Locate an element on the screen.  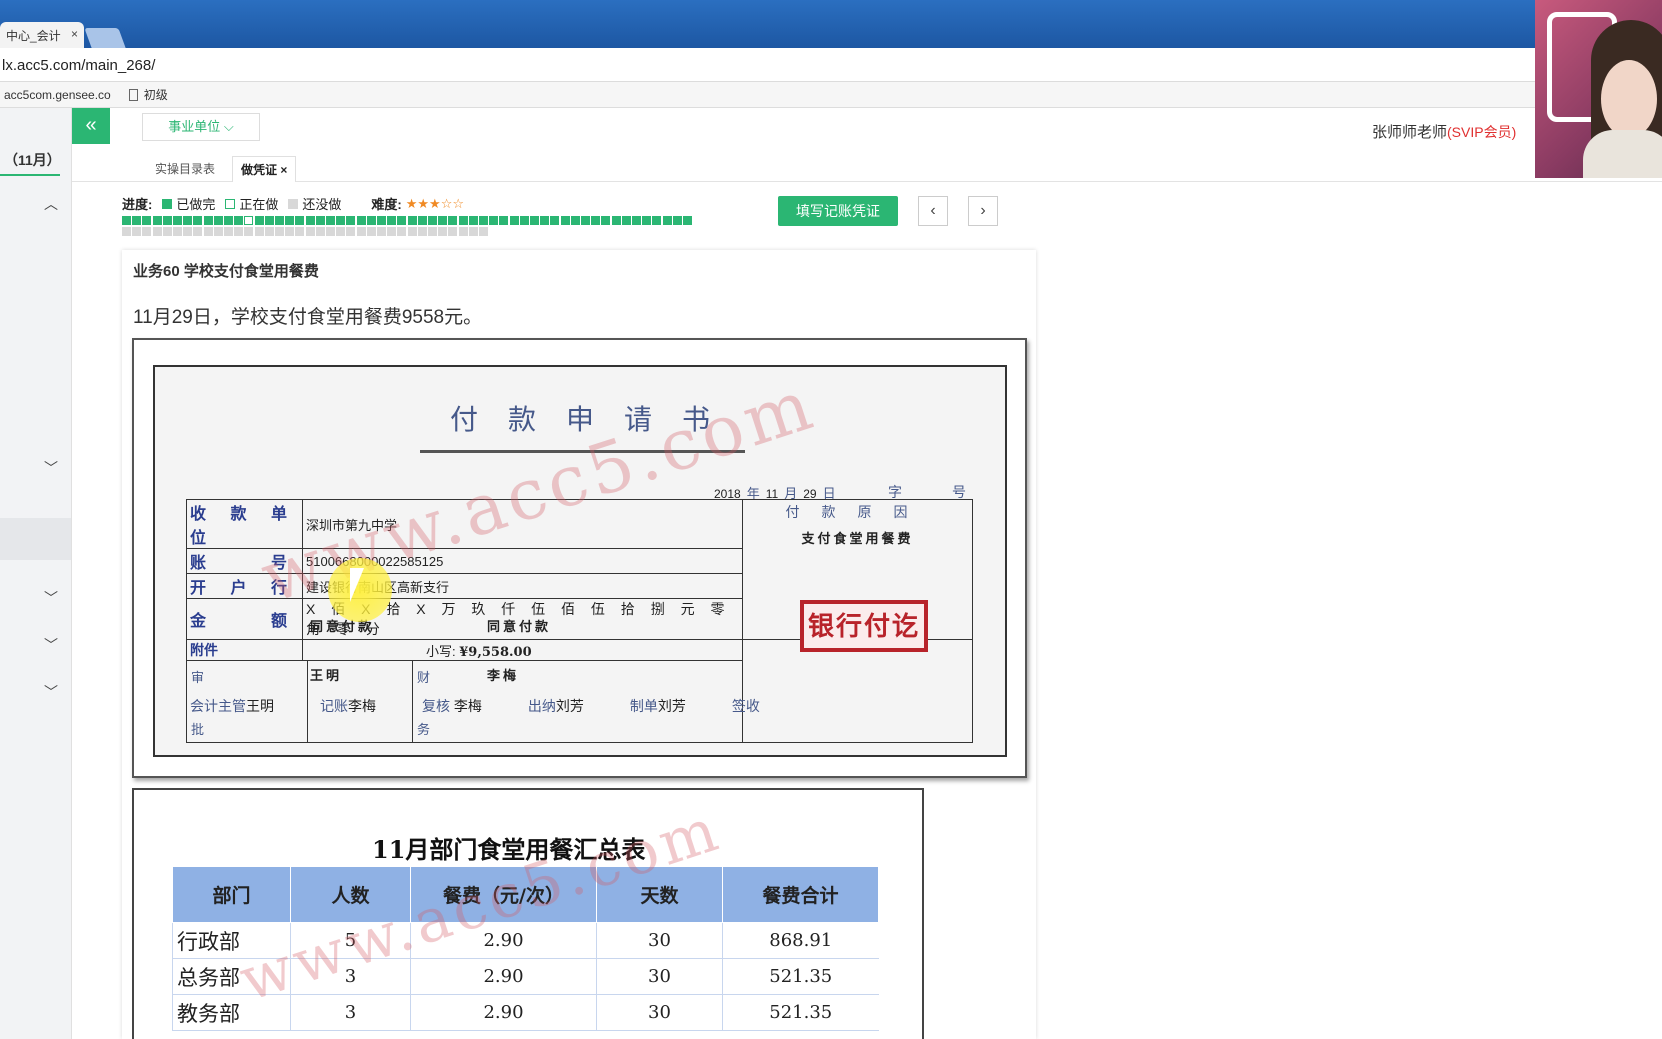
browser-tab: 中心_会计 × is located at coordinates (42, 35).